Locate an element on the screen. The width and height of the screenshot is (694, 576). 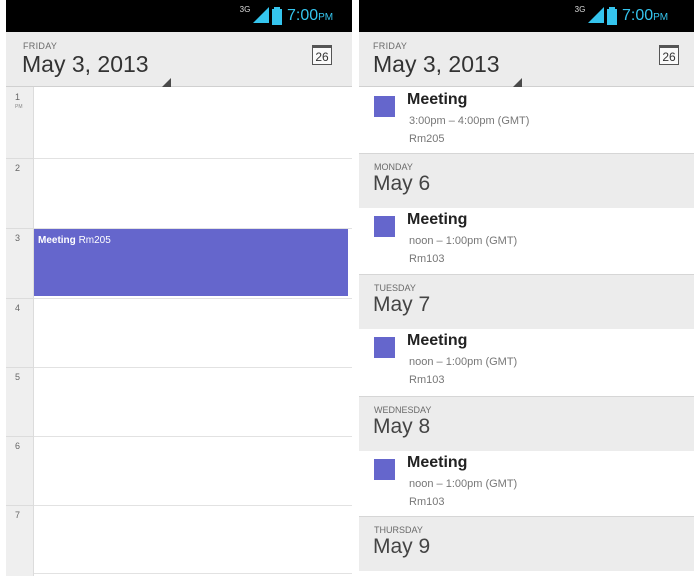
hour-label: 2 is located at coordinates (18, 168).